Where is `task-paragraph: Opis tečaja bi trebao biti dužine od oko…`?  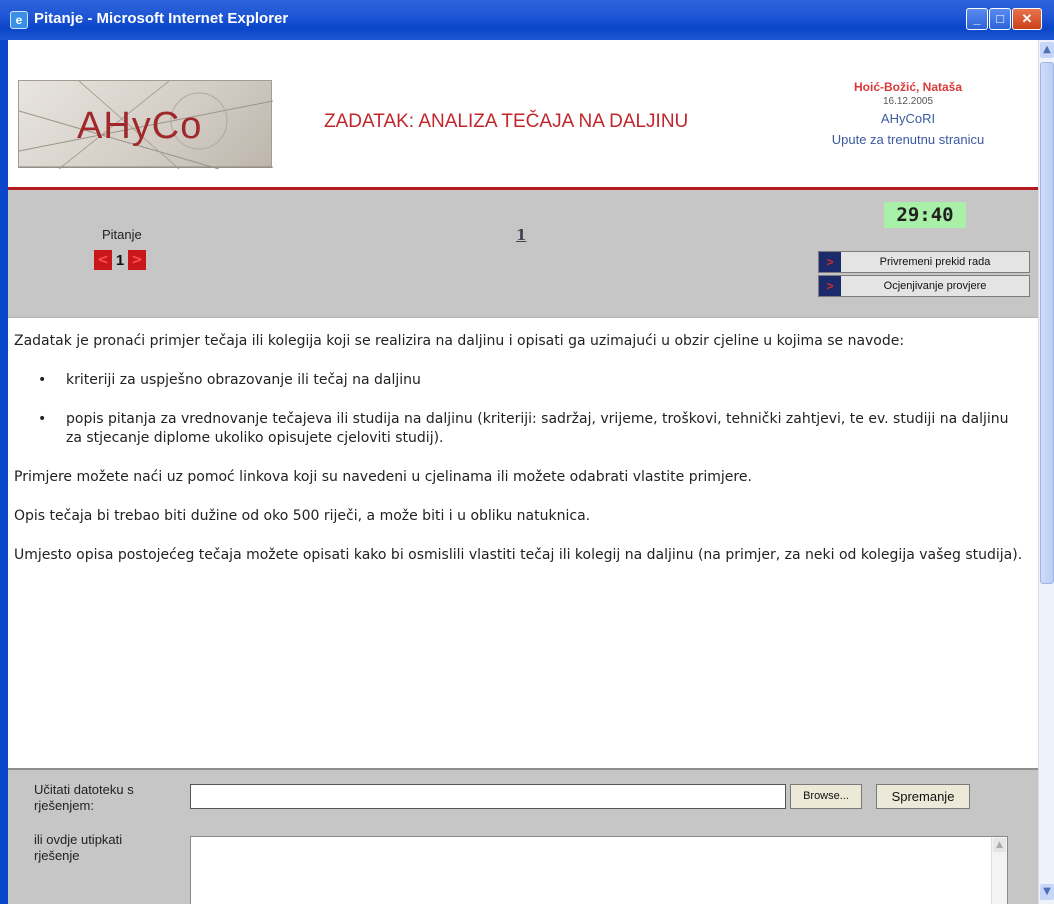 task-paragraph: Opis tečaja bi trebao biti dužine od oko… is located at coordinates (302, 516).